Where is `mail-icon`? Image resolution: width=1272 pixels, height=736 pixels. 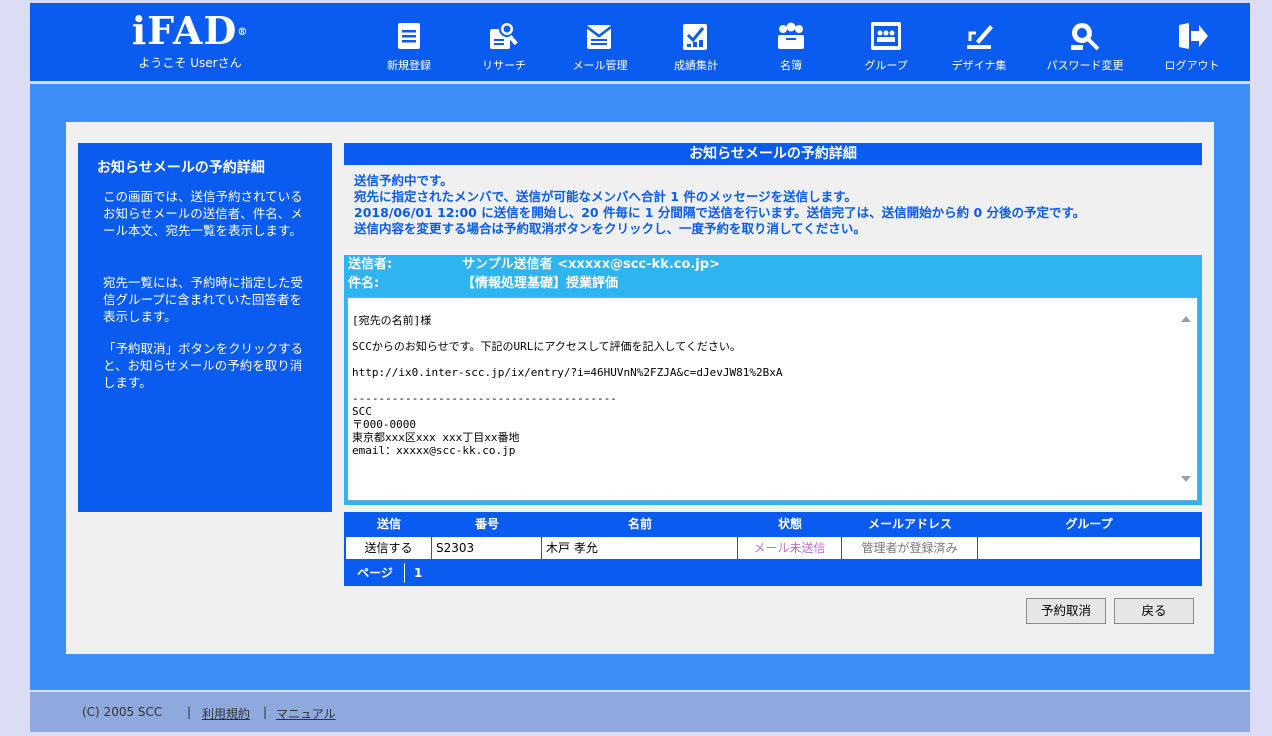 mail-icon is located at coordinates (599, 37).